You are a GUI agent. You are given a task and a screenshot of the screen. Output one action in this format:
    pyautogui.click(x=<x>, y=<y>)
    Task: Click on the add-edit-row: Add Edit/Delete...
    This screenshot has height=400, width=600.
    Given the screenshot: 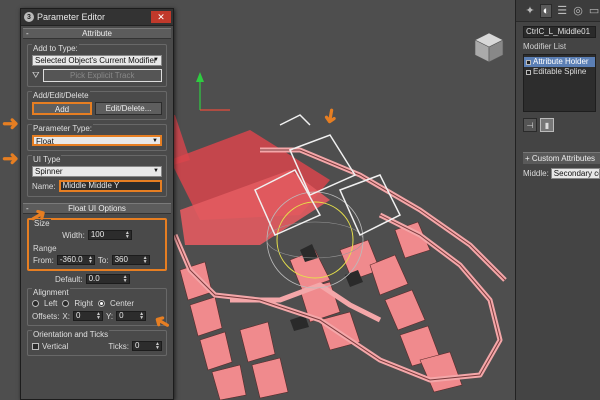 What is the action you would take?
    pyautogui.click(x=97, y=108)
    